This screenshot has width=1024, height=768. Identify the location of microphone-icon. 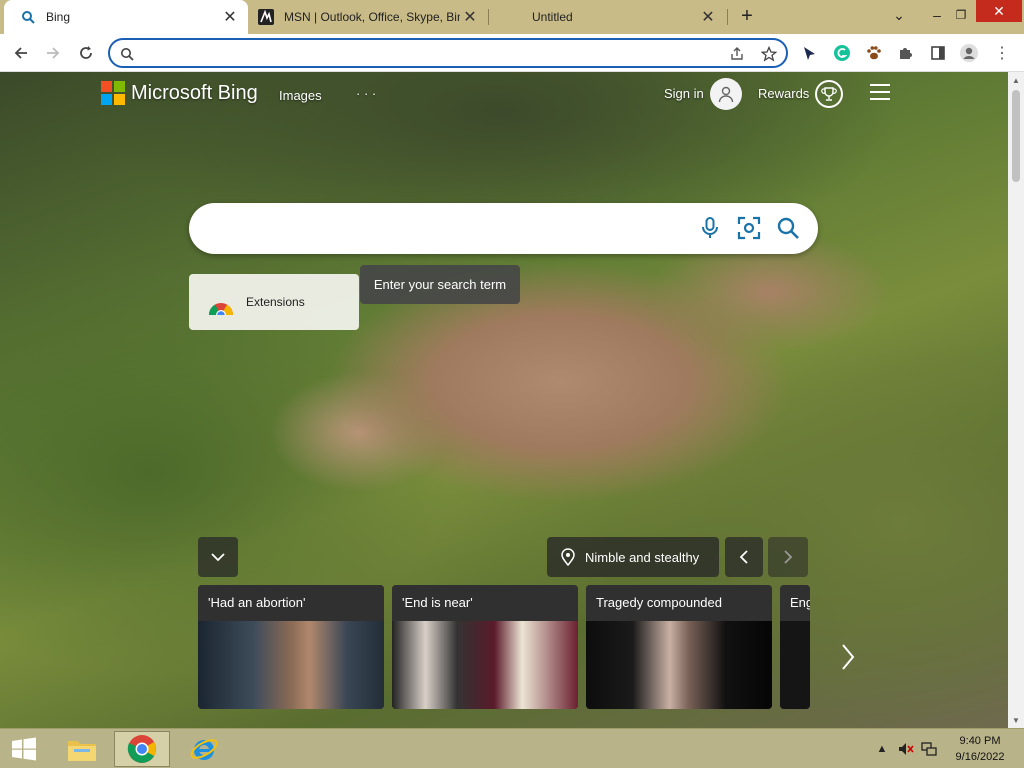
(710, 228).